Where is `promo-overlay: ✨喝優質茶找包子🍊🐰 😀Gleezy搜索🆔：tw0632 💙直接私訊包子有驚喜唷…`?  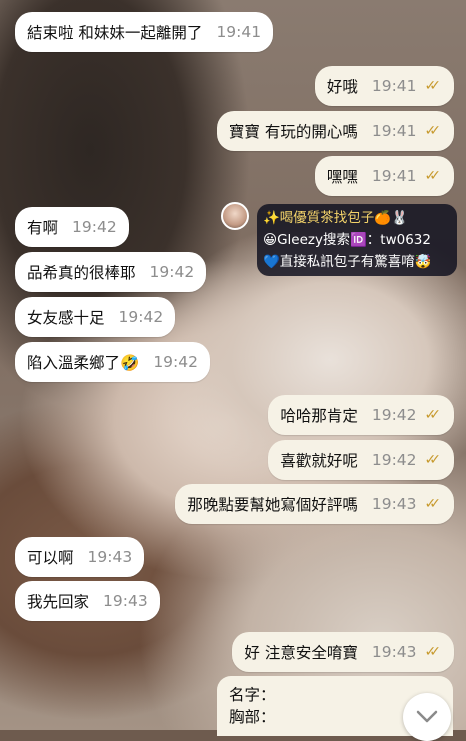
promo-overlay: ✨喝優質茶找包子🍊🐰 😀Gleezy搜索🆔：tw0632 💙直接私訊包子有驚喜唷… is located at coordinates (357, 240).